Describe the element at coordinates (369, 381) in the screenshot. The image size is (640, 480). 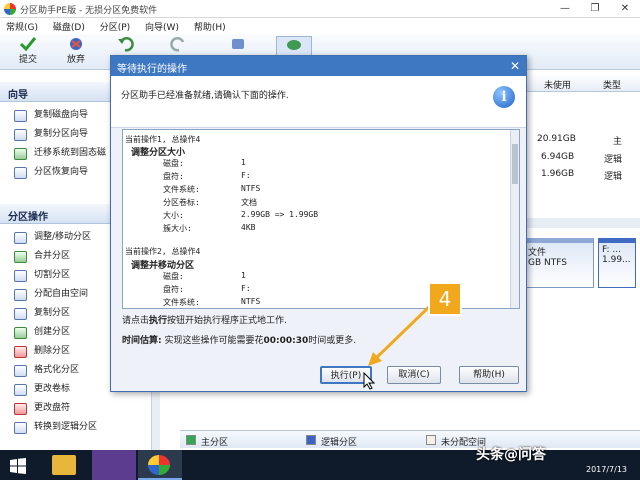
I see `mouse-cursor-icon` at that location.